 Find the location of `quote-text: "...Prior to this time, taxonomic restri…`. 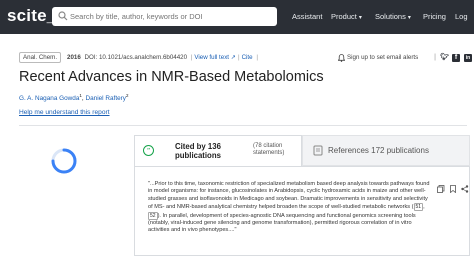

quote-text: "...Prior to this time, taxonomic restri… is located at coordinates (289, 196).